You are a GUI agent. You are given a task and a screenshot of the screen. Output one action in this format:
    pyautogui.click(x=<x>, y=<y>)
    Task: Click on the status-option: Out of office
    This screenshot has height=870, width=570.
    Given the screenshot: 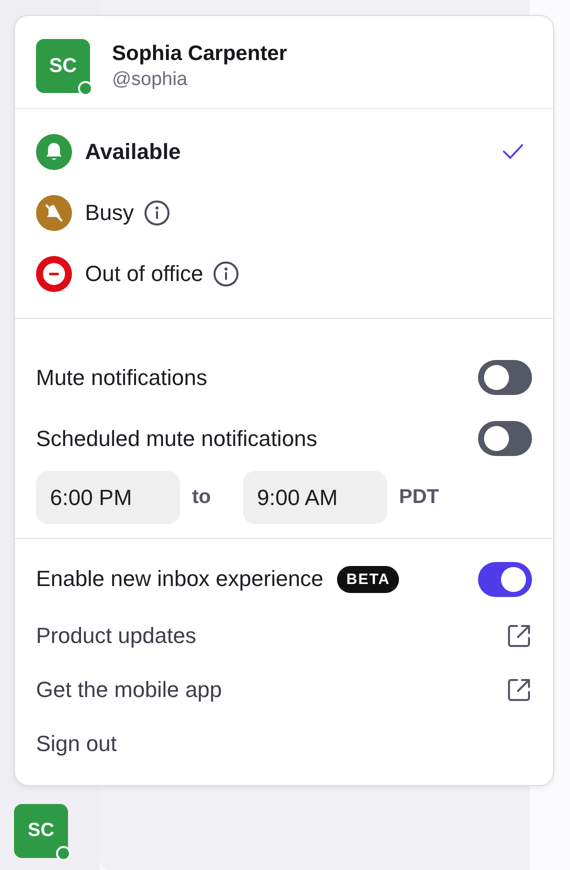 What is the action you would take?
    pyautogui.click(x=144, y=273)
    